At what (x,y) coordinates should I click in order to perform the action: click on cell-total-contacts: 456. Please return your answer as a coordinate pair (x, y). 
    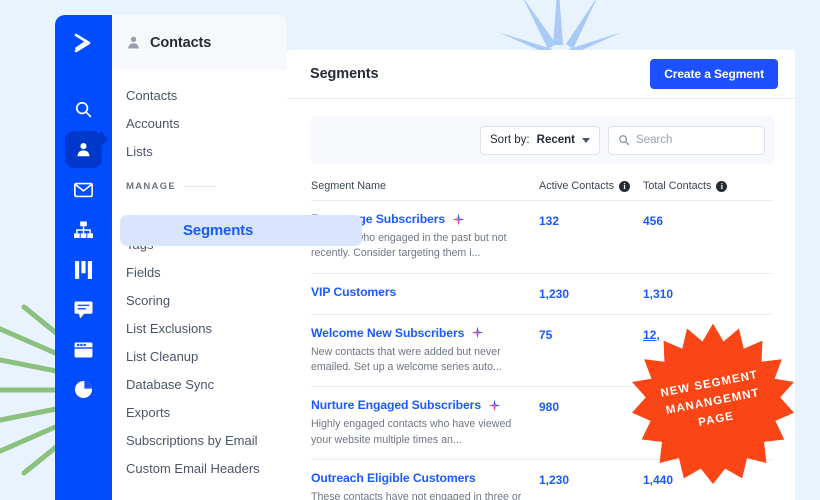
    Looking at the image, I should click on (693, 221).